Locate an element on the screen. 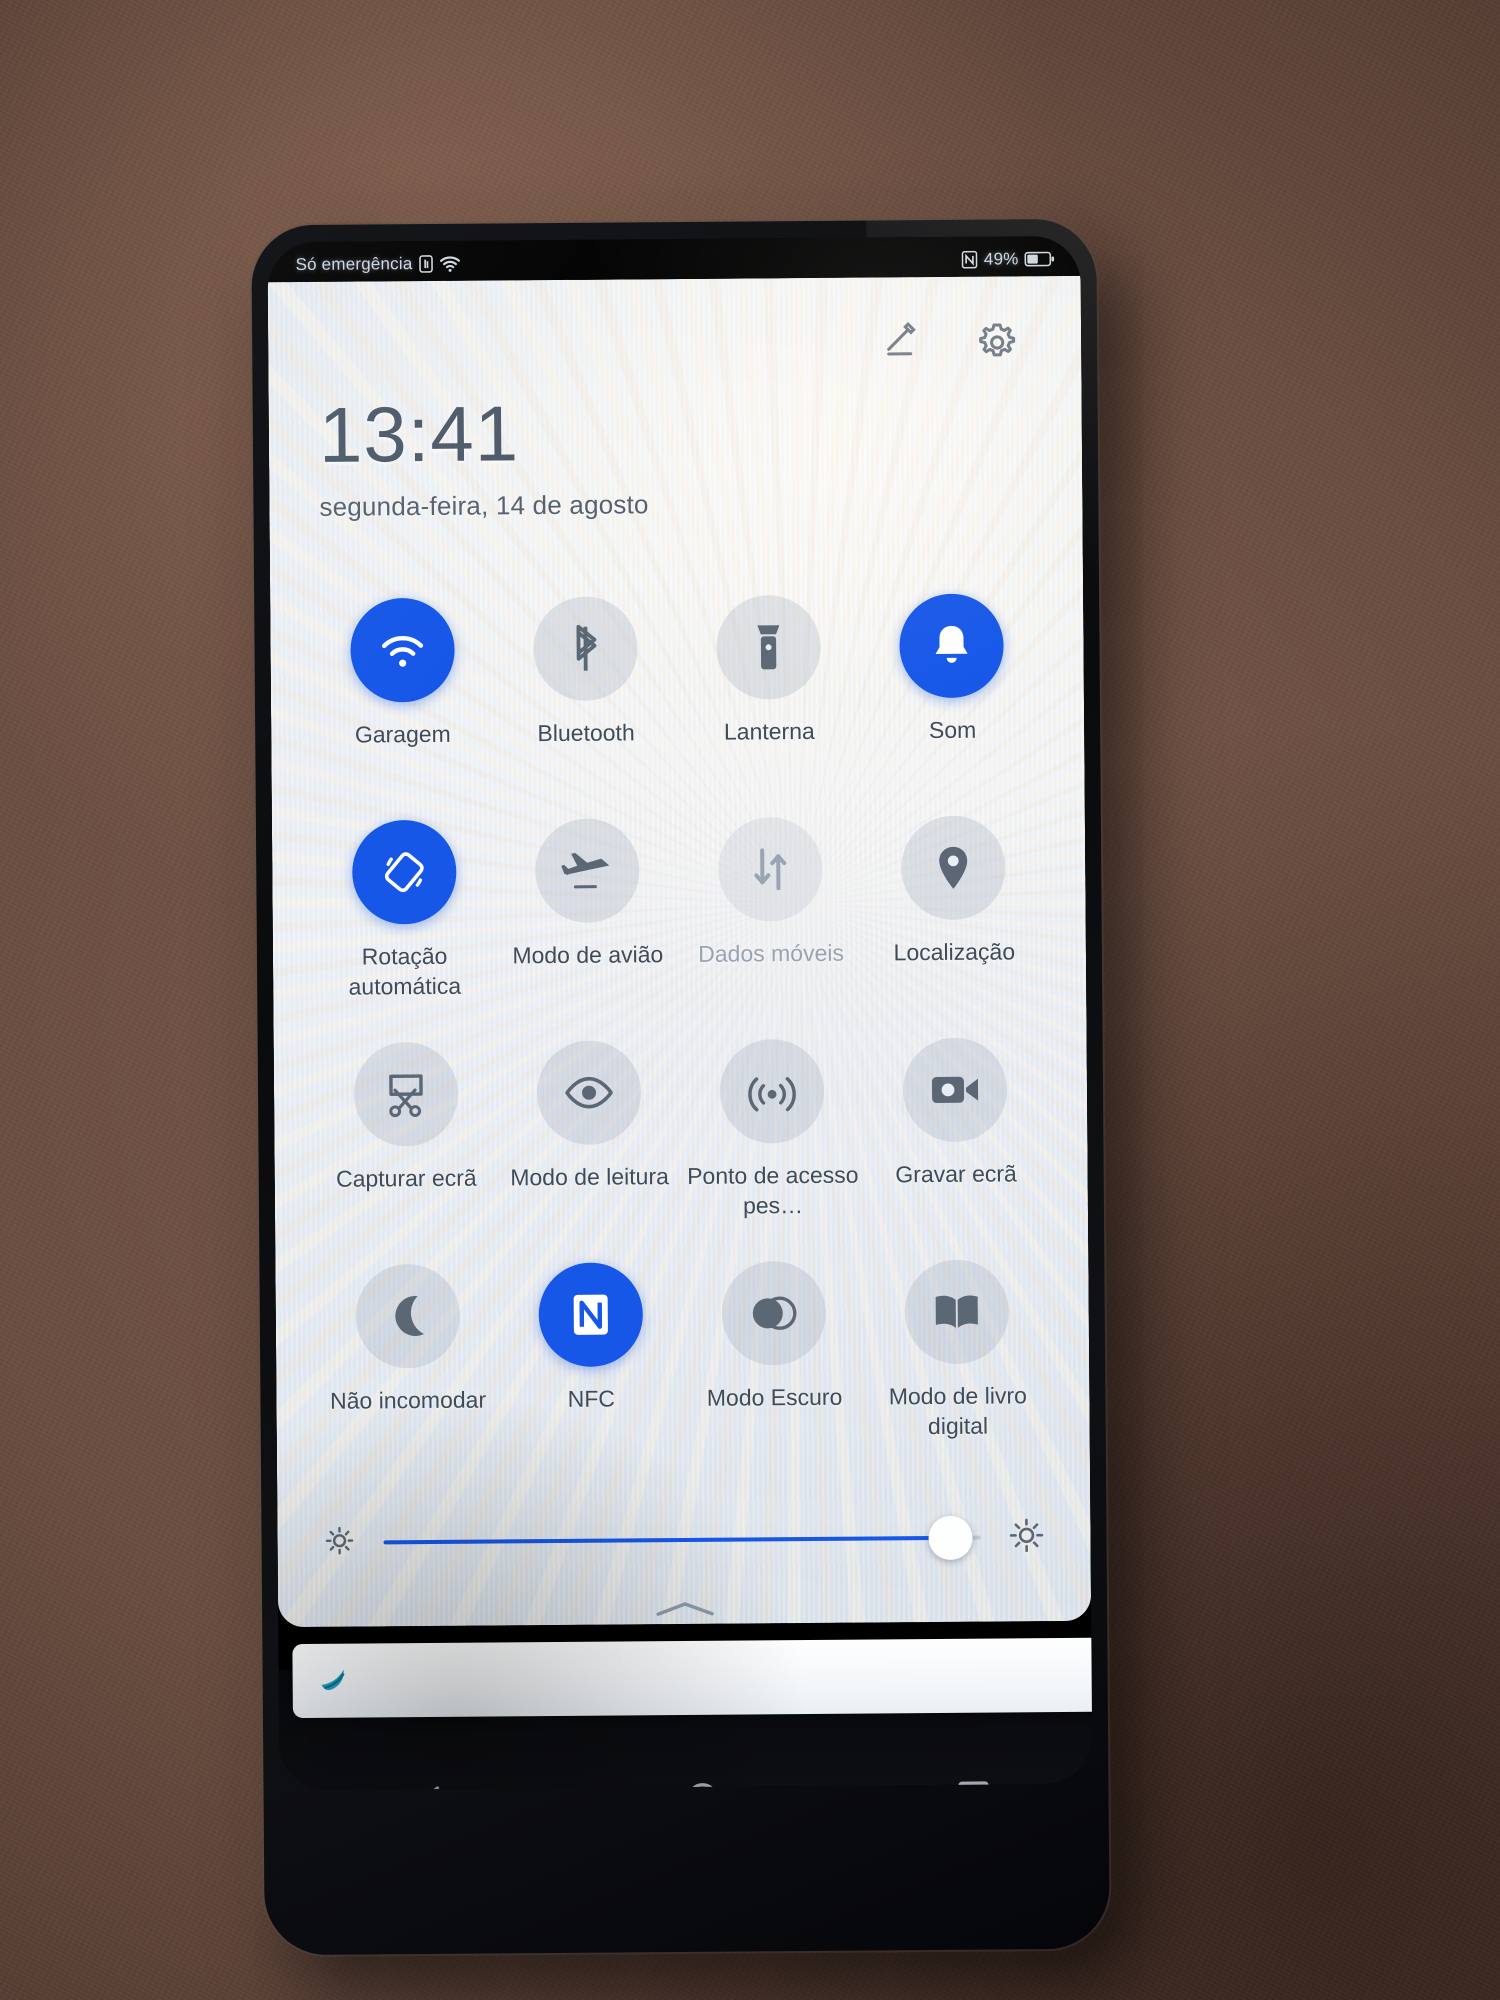 Image resolution: width=1500 pixels, height=2000 pixels. clock-block: 13:41 segunda-feira, 14 de agosto is located at coordinates (675, 445).